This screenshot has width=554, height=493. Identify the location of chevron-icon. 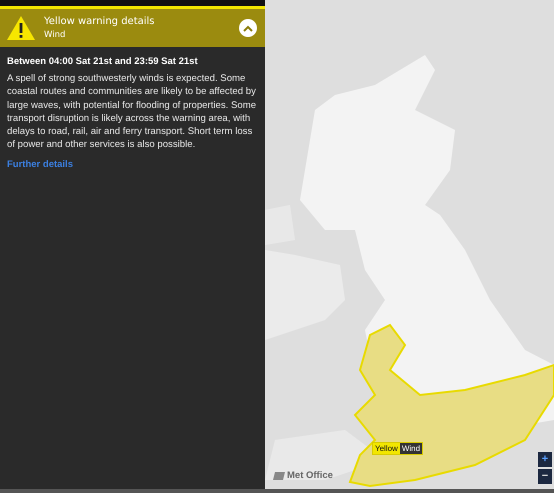
(248, 28).